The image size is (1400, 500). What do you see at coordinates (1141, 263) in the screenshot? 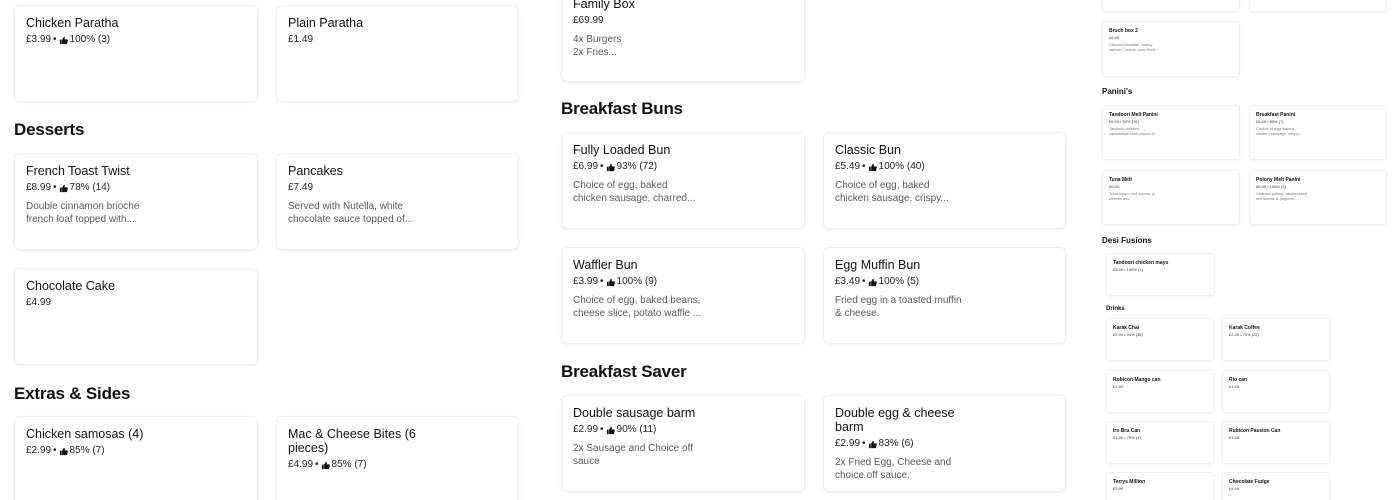
I see `item-title: Tandoori chicken mayo` at bounding box center [1141, 263].